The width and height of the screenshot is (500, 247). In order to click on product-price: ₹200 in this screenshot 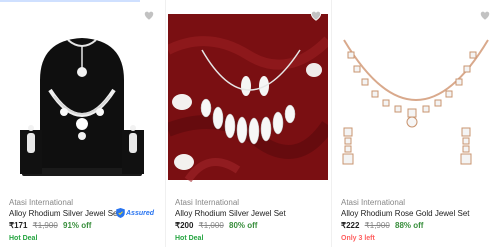, I will do `click(184, 225)`.